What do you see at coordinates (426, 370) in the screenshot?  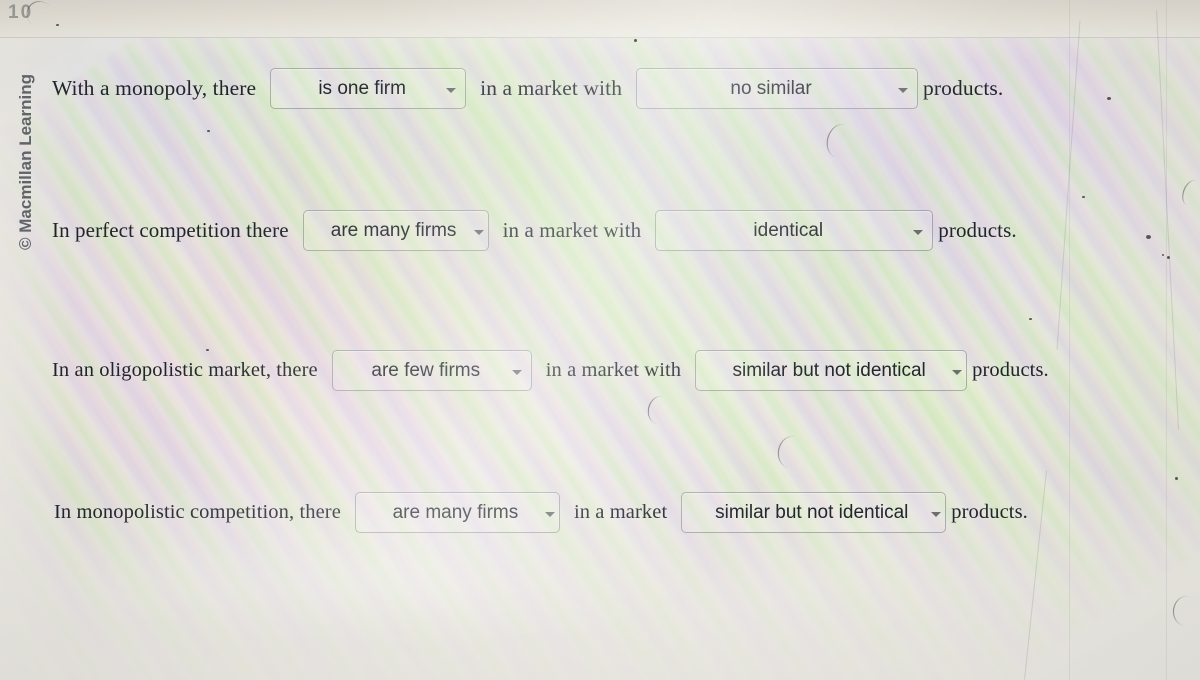 I see `firms-dropdown-3-value: are few firms` at bounding box center [426, 370].